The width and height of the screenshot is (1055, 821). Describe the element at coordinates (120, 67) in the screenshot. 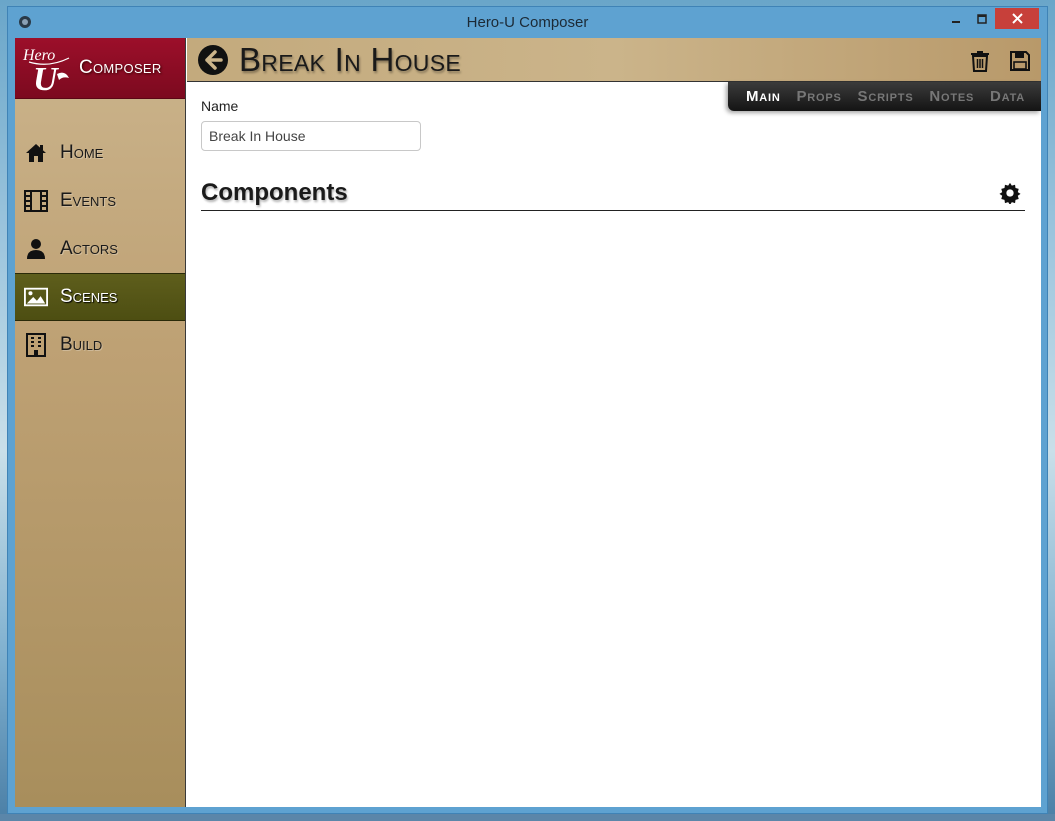

I see `app-name: Composer` at that location.